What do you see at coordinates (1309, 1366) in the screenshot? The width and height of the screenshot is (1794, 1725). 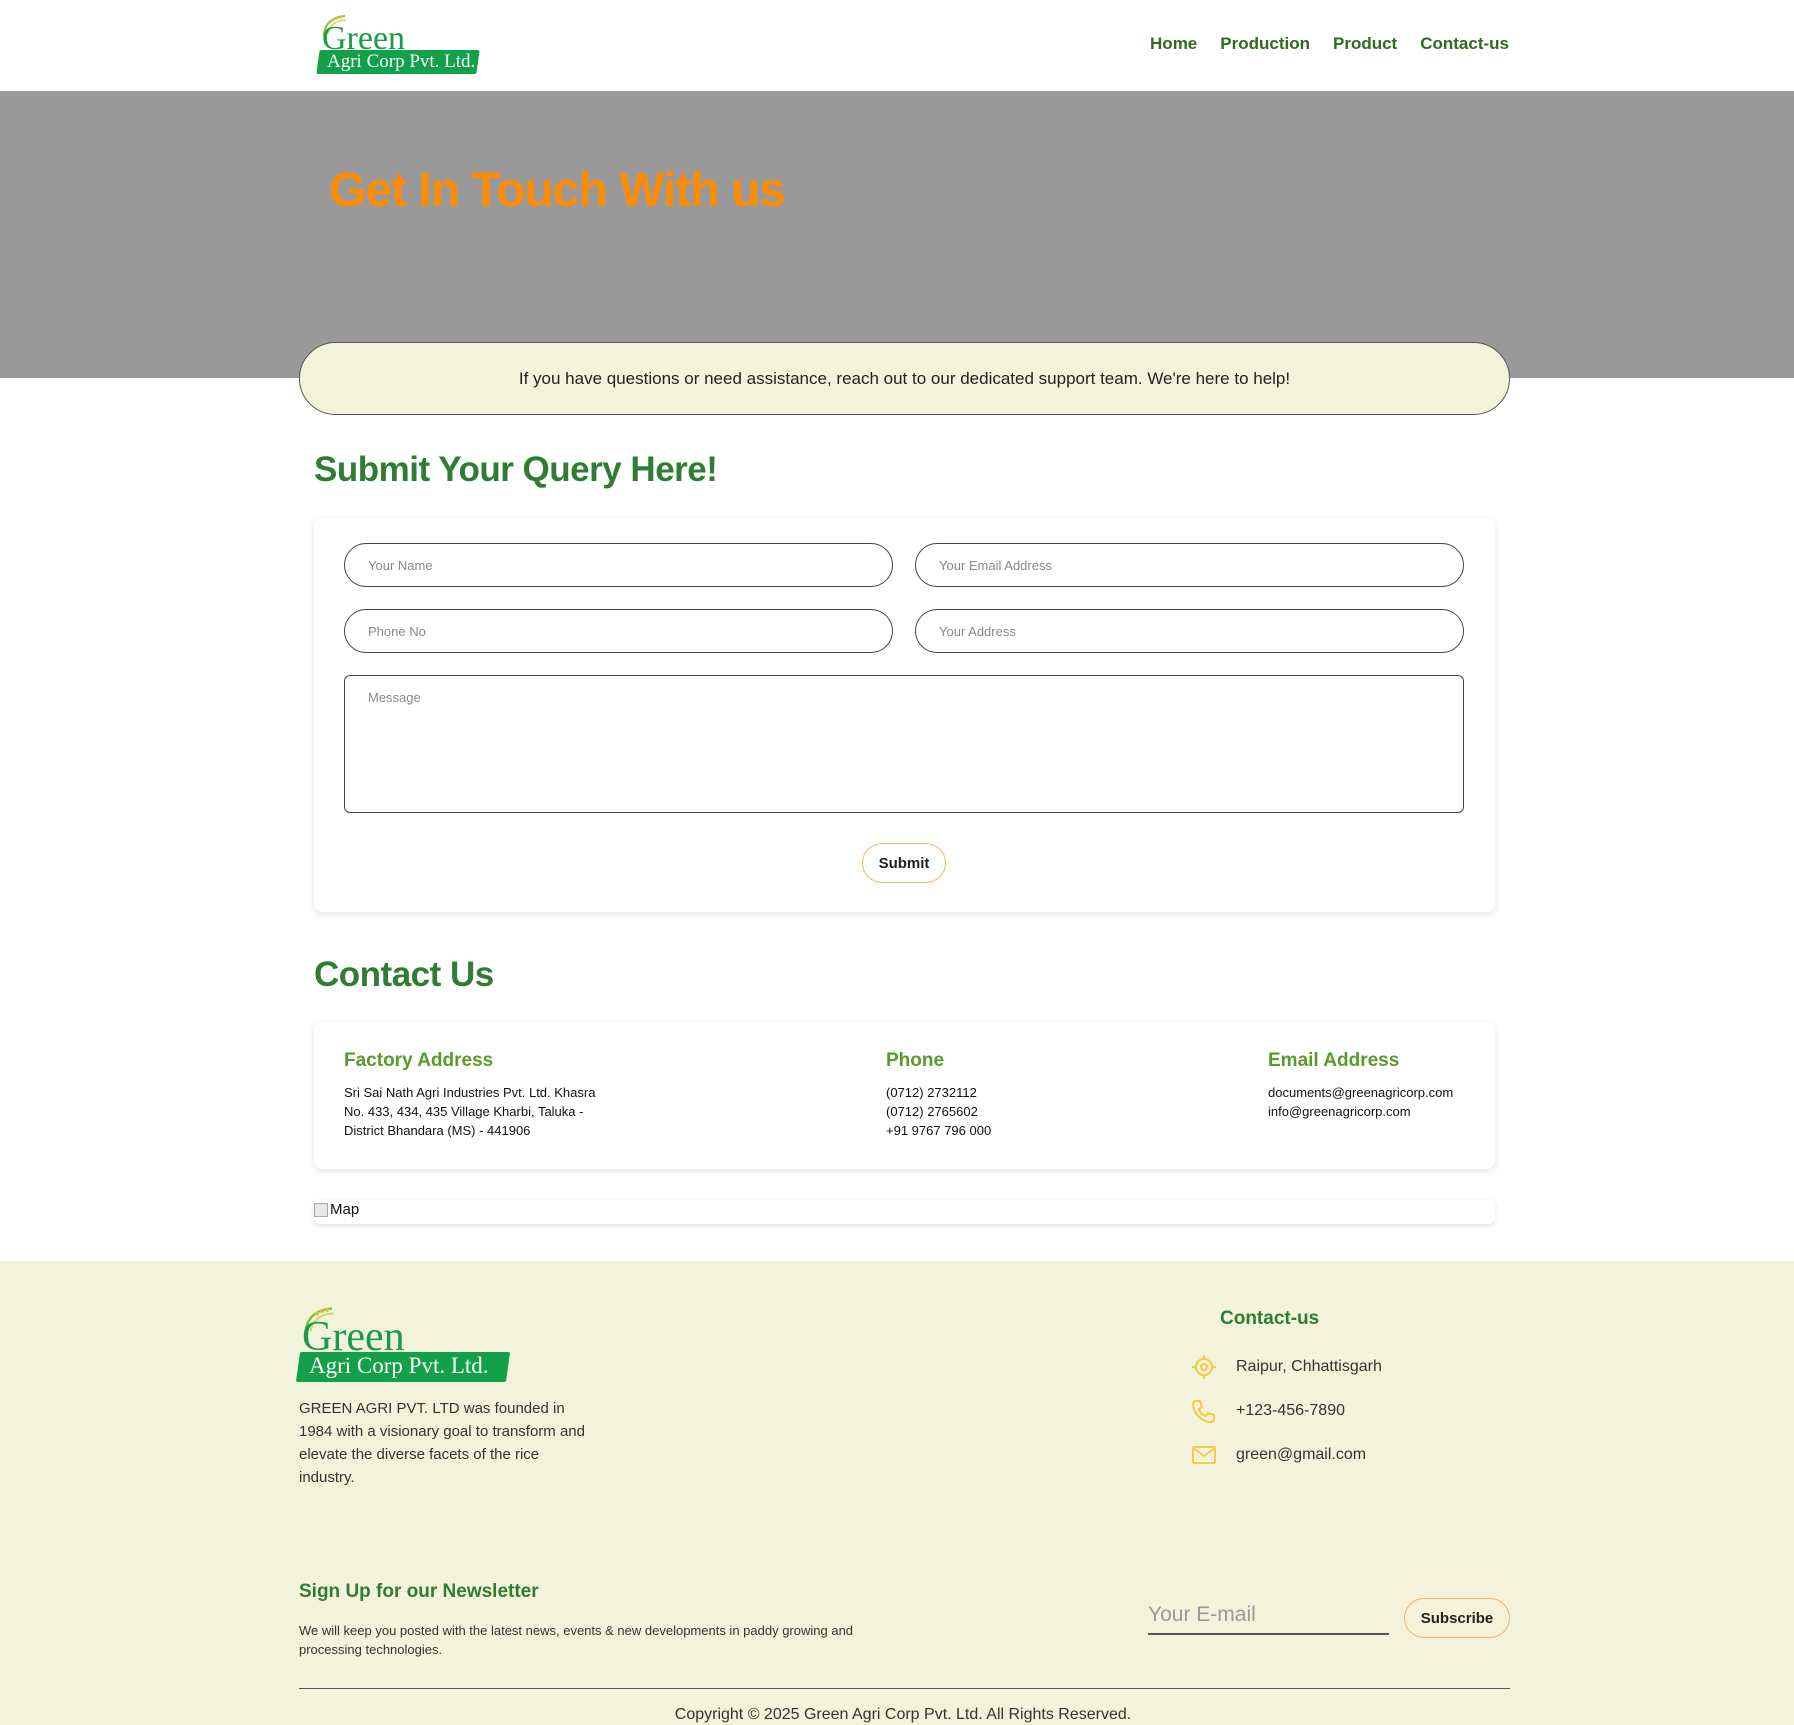 I see `footer-location-text: Raipur, Chhattisgarh` at bounding box center [1309, 1366].